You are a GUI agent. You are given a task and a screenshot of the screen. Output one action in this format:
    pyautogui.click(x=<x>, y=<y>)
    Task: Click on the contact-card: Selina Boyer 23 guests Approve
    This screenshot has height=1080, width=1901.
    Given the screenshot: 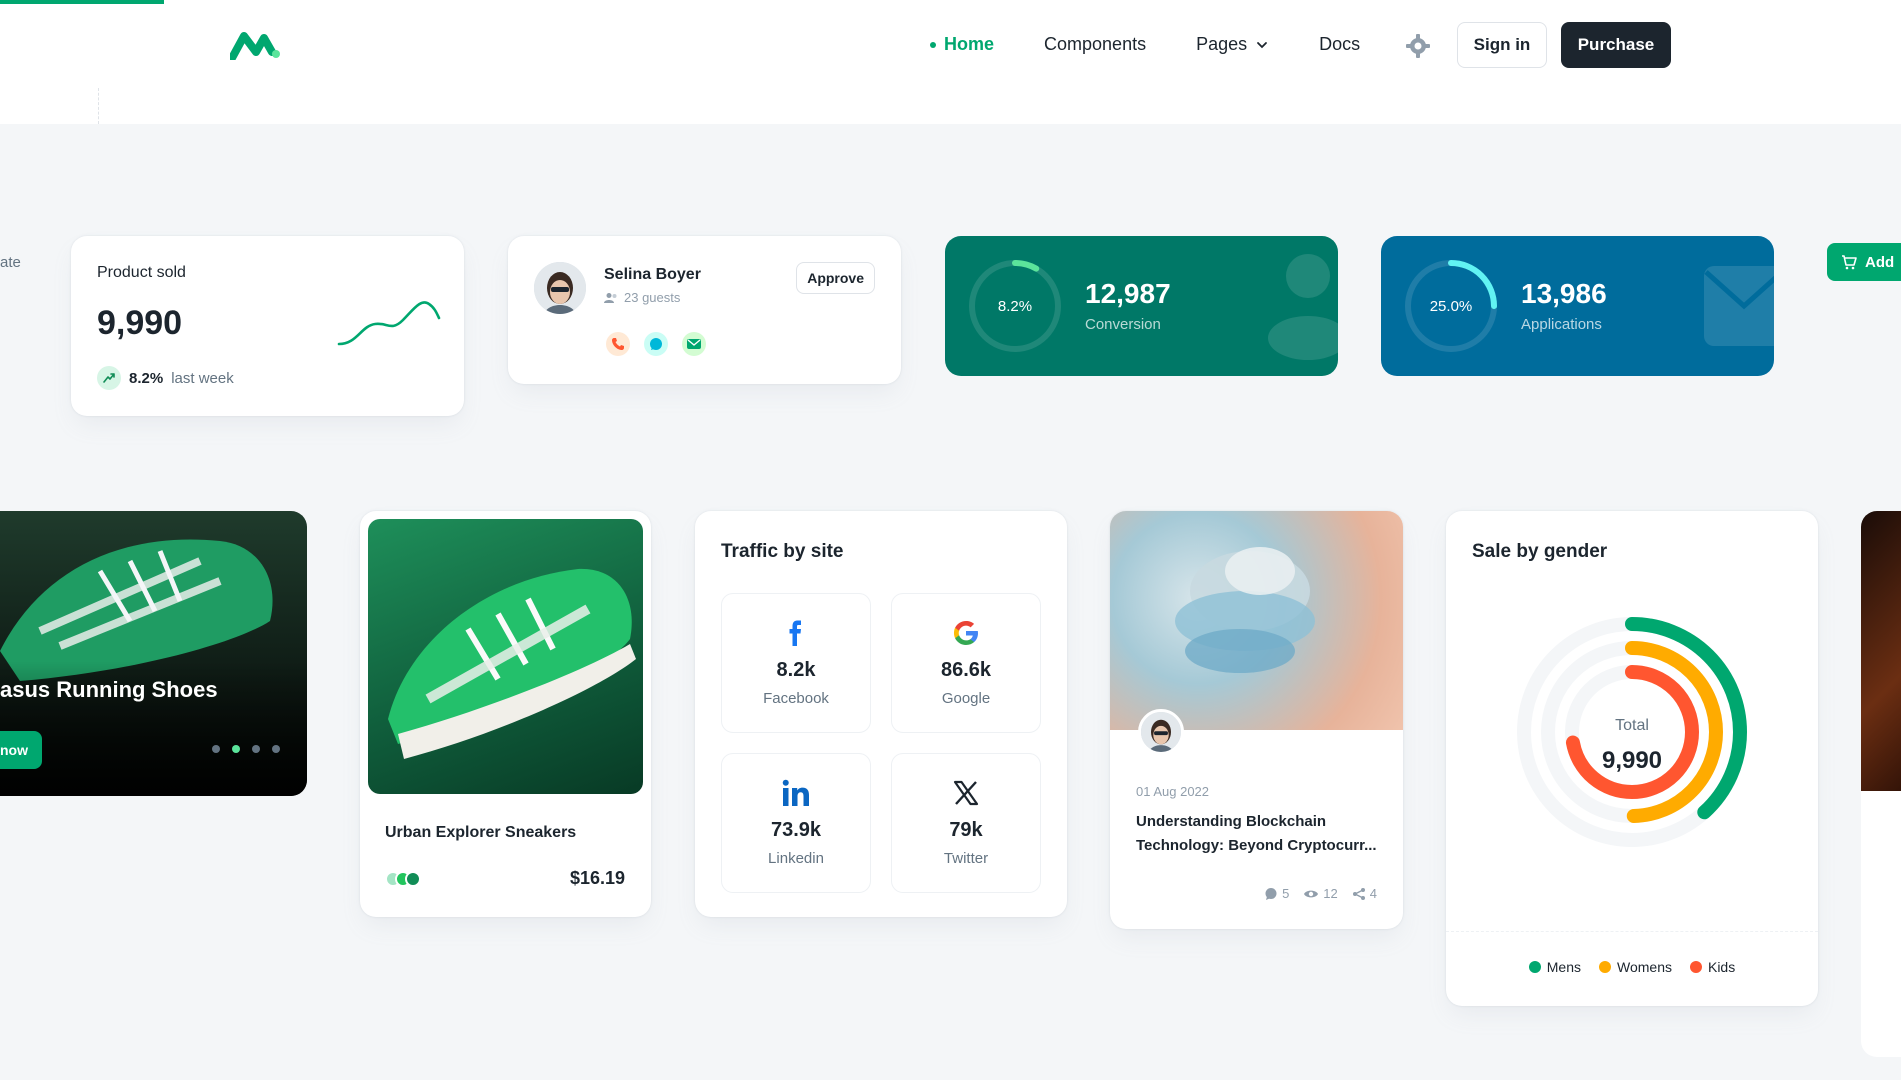 What is the action you would take?
    pyautogui.click(x=704, y=310)
    